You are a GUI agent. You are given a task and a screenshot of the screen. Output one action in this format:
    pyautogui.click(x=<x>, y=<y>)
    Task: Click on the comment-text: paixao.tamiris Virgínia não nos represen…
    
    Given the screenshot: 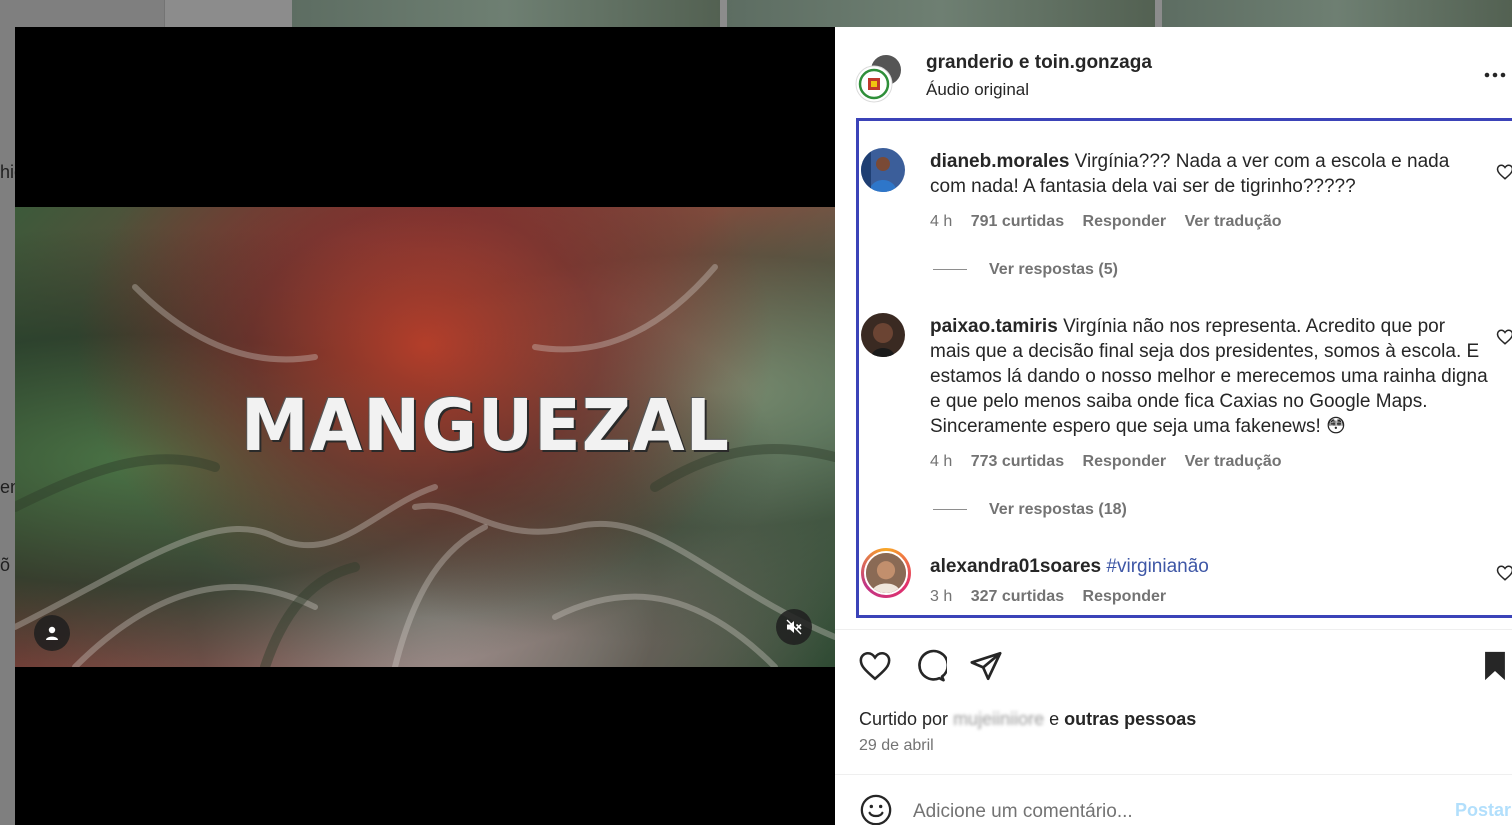 What is the action you would take?
    pyautogui.click(x=1210, y=376)
    